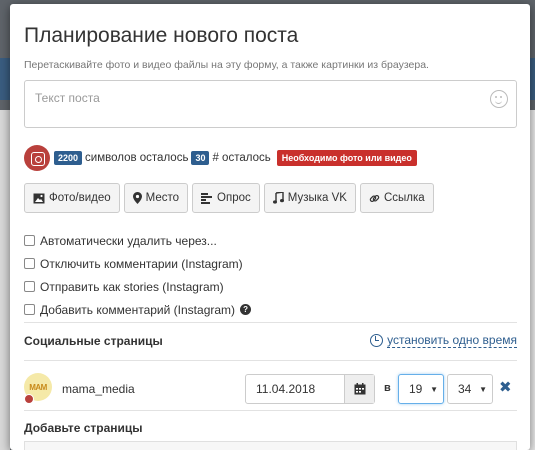 This screenshot has height=450, width=535. I want to click on poll-button: Опрос, so click(226, 198).